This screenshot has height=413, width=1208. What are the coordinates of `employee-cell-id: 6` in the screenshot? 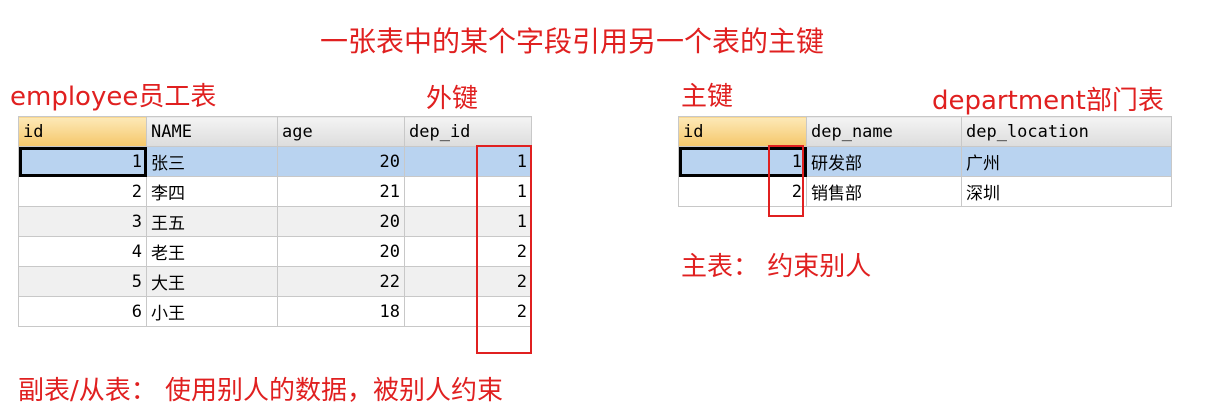 It's located at (82, 311).